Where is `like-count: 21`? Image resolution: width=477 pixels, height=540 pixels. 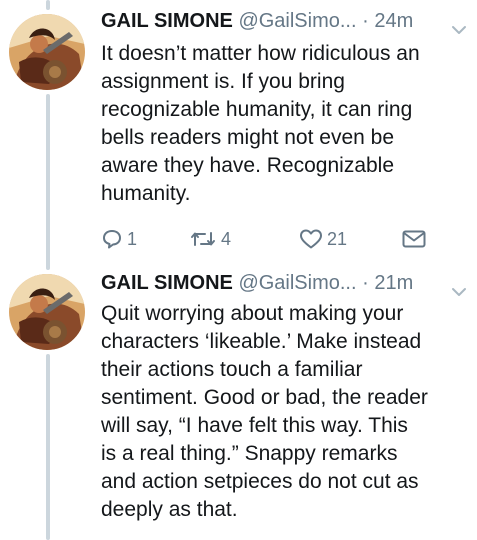 like-count: 21 is located at coordinates (337, 238).